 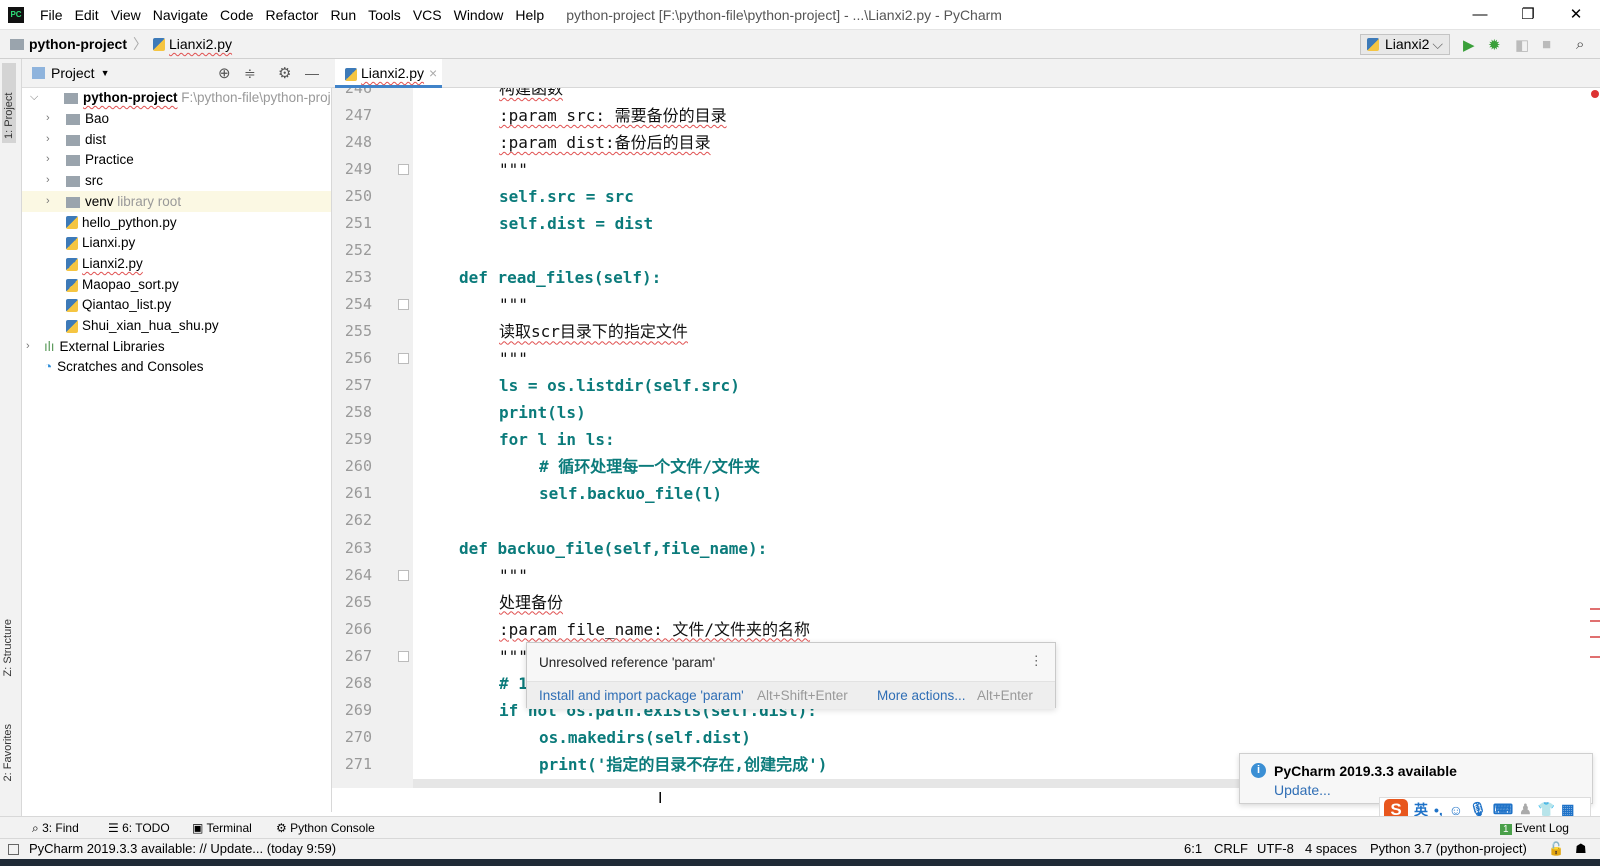 What do you see at coordinates (176, 139) in the screenshot?
I see `tree-item: › dist` at bounding box center [176, 139].